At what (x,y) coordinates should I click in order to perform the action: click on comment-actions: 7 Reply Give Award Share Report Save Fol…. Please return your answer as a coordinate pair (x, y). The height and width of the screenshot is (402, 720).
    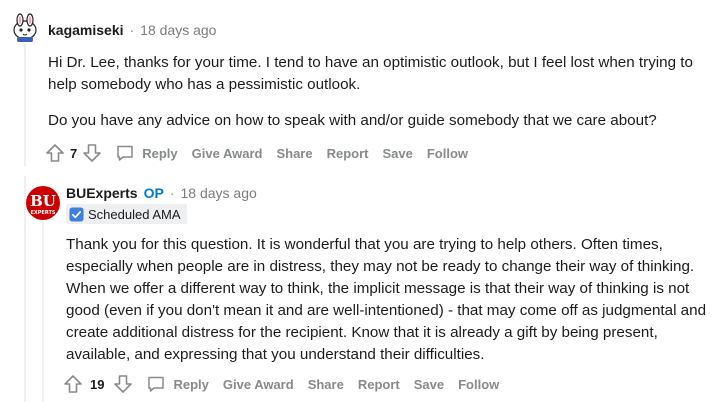
    Looking at the image, I should click on (263, 153).